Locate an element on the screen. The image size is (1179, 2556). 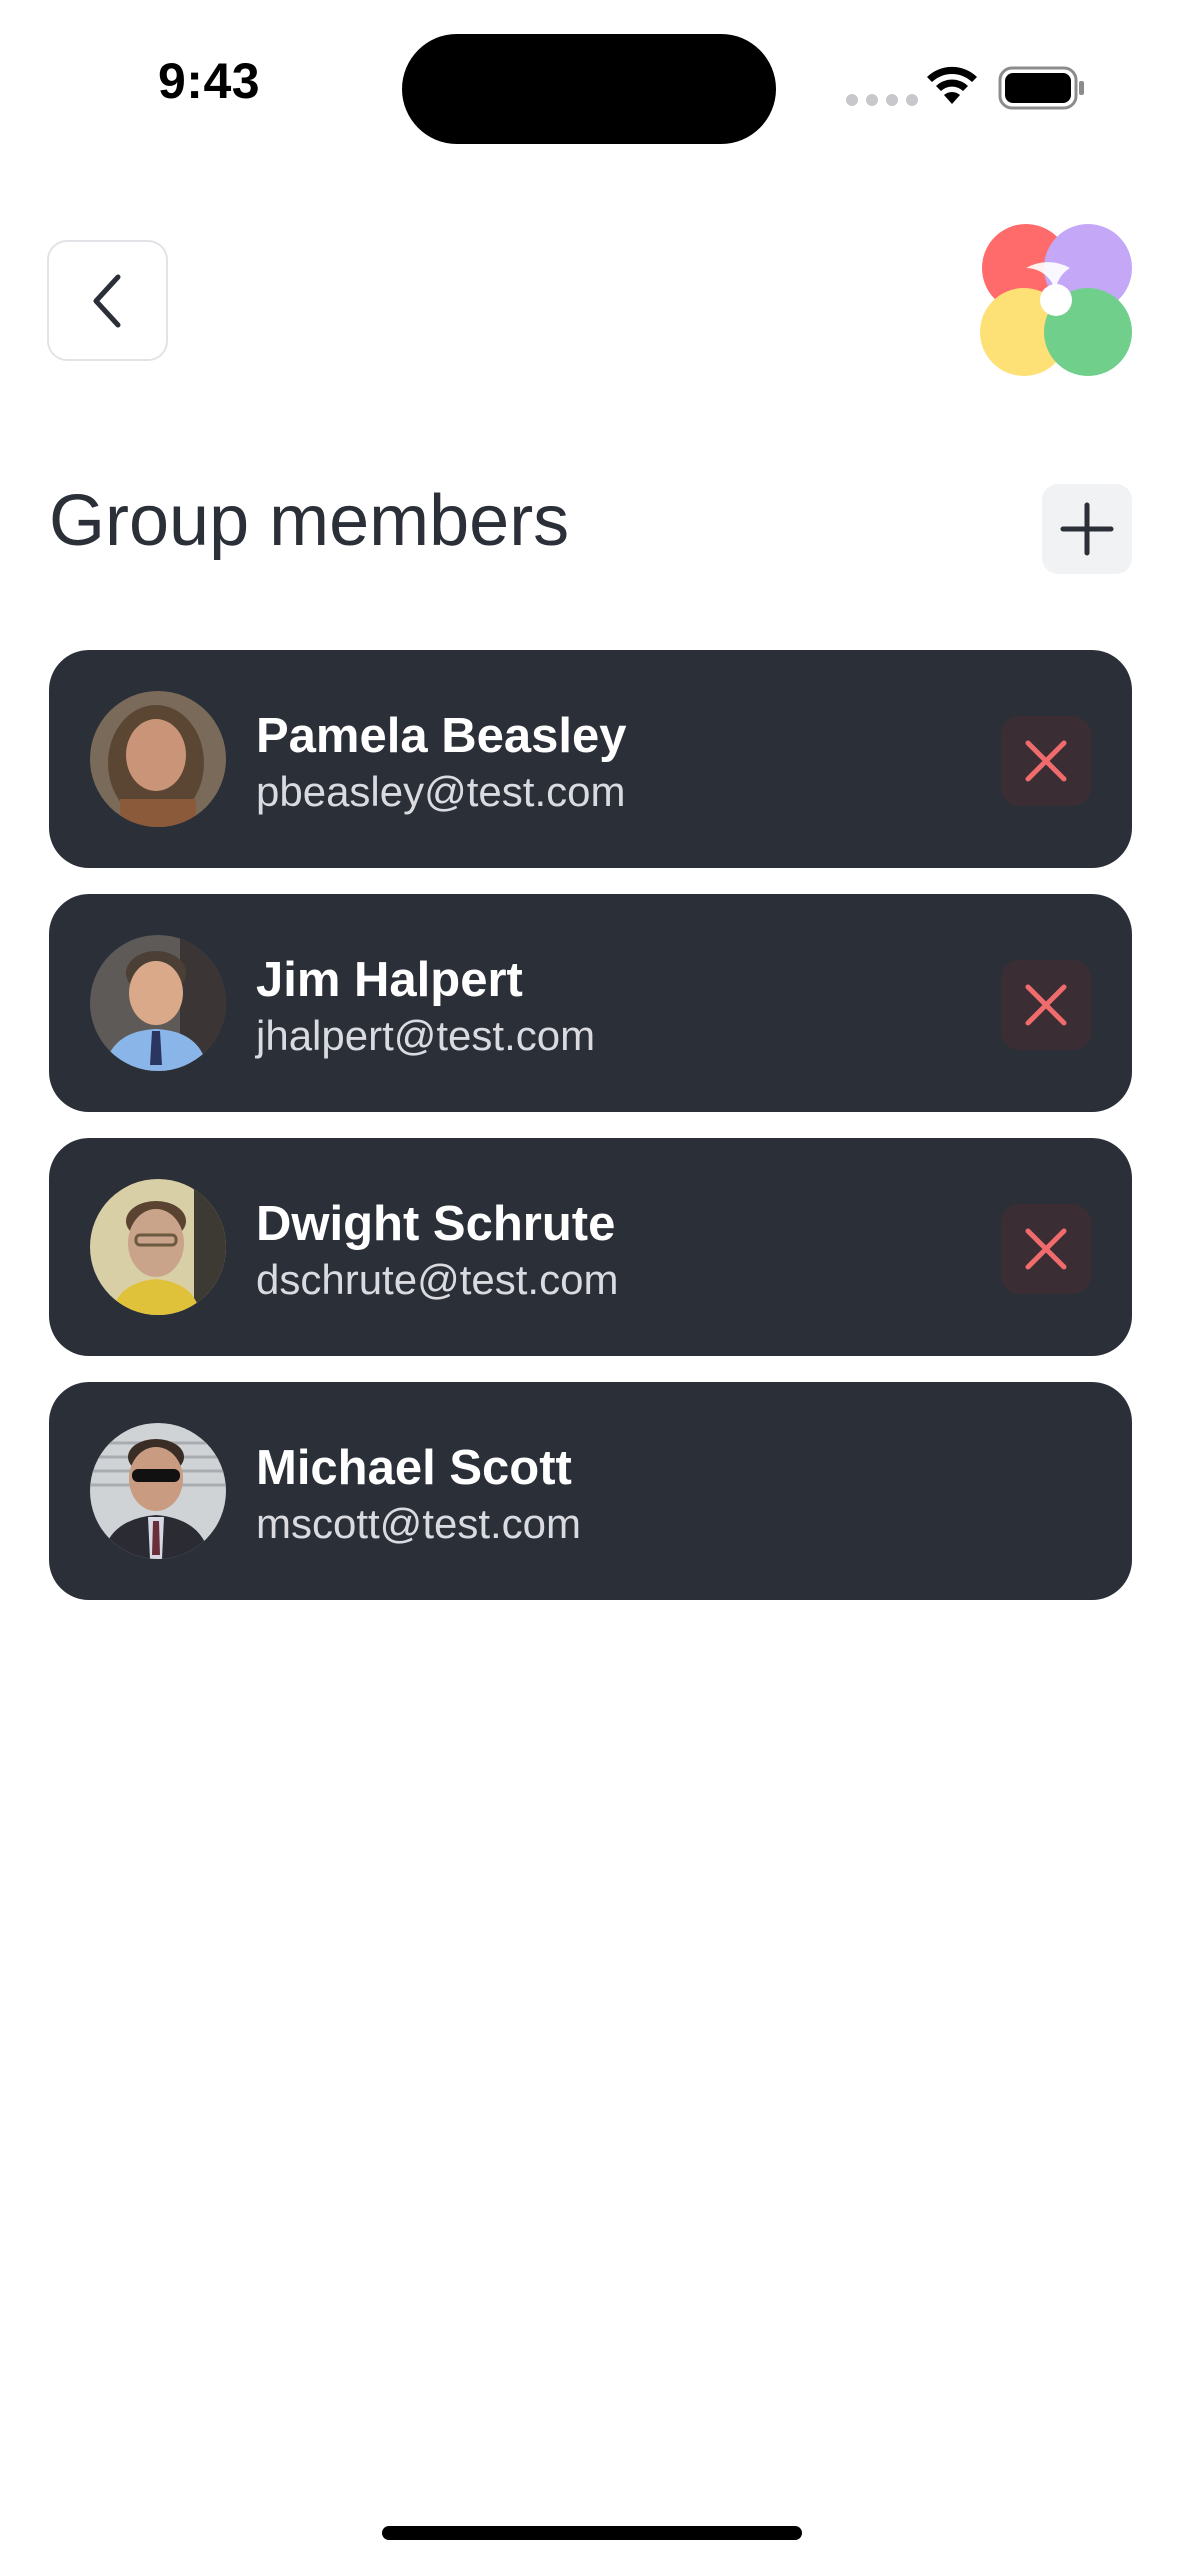
member-info: Dwight Schrute dschrute@test.com is located at coordinates (437, 1250).